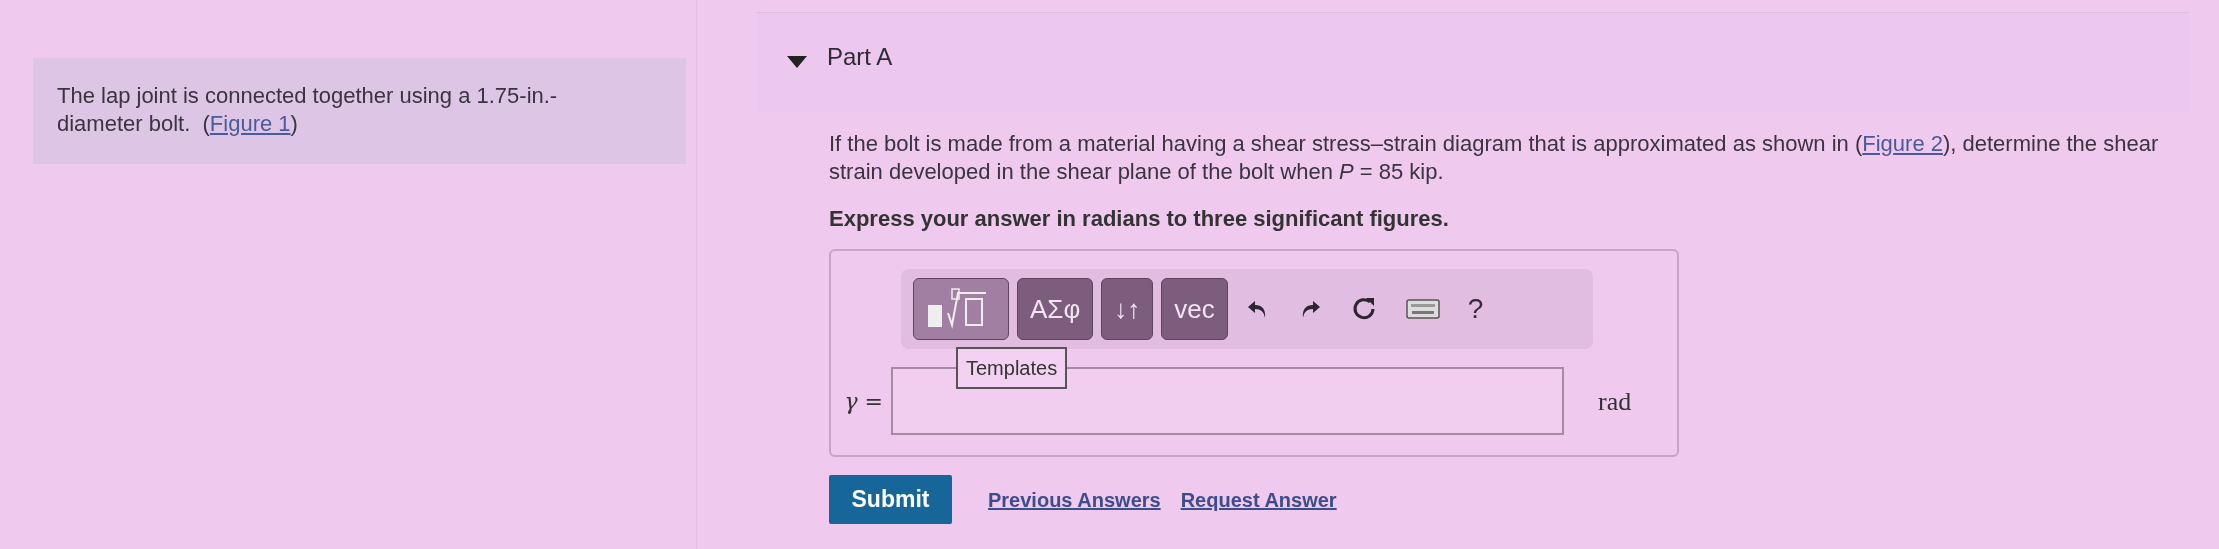 The image size is (2219, 549). Describe the element at coordinates (863, 401) in the screenshot. I see `answer-label: γ =` at that location.